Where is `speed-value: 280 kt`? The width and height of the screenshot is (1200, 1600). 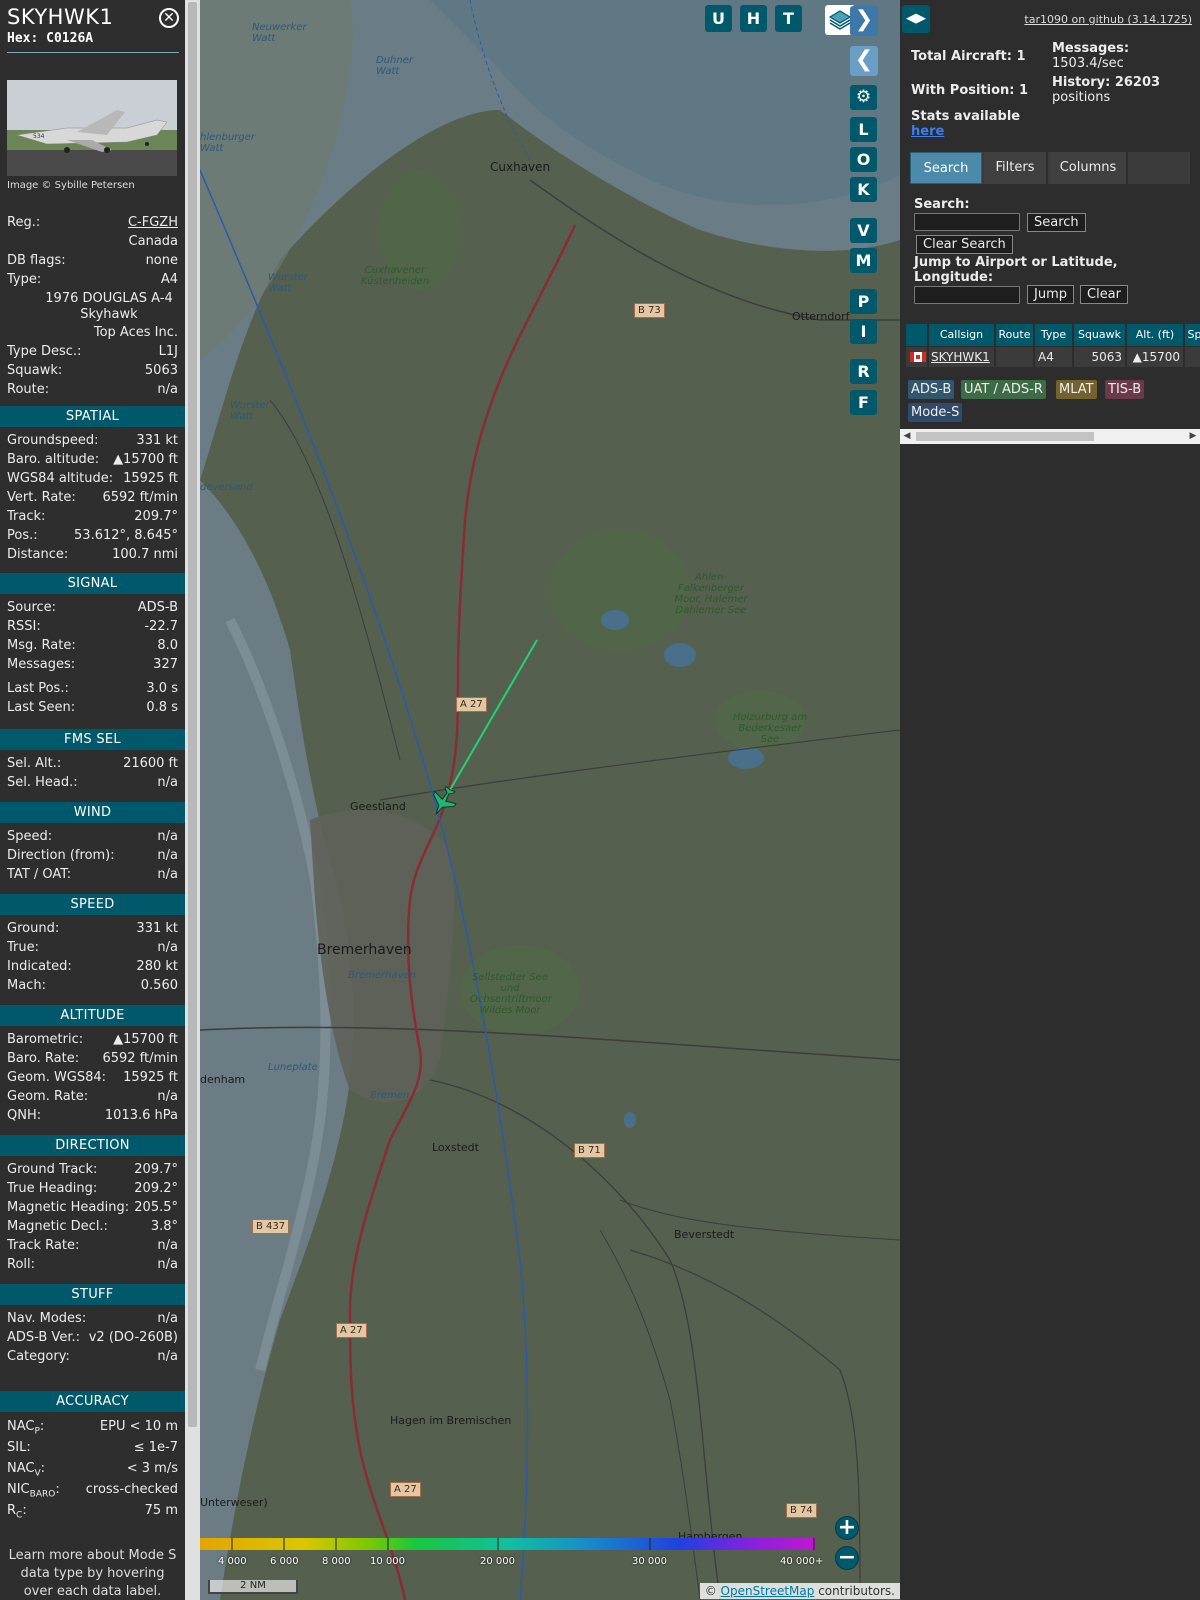
speed-value: 280 kt is located at coordinates (157, 966).